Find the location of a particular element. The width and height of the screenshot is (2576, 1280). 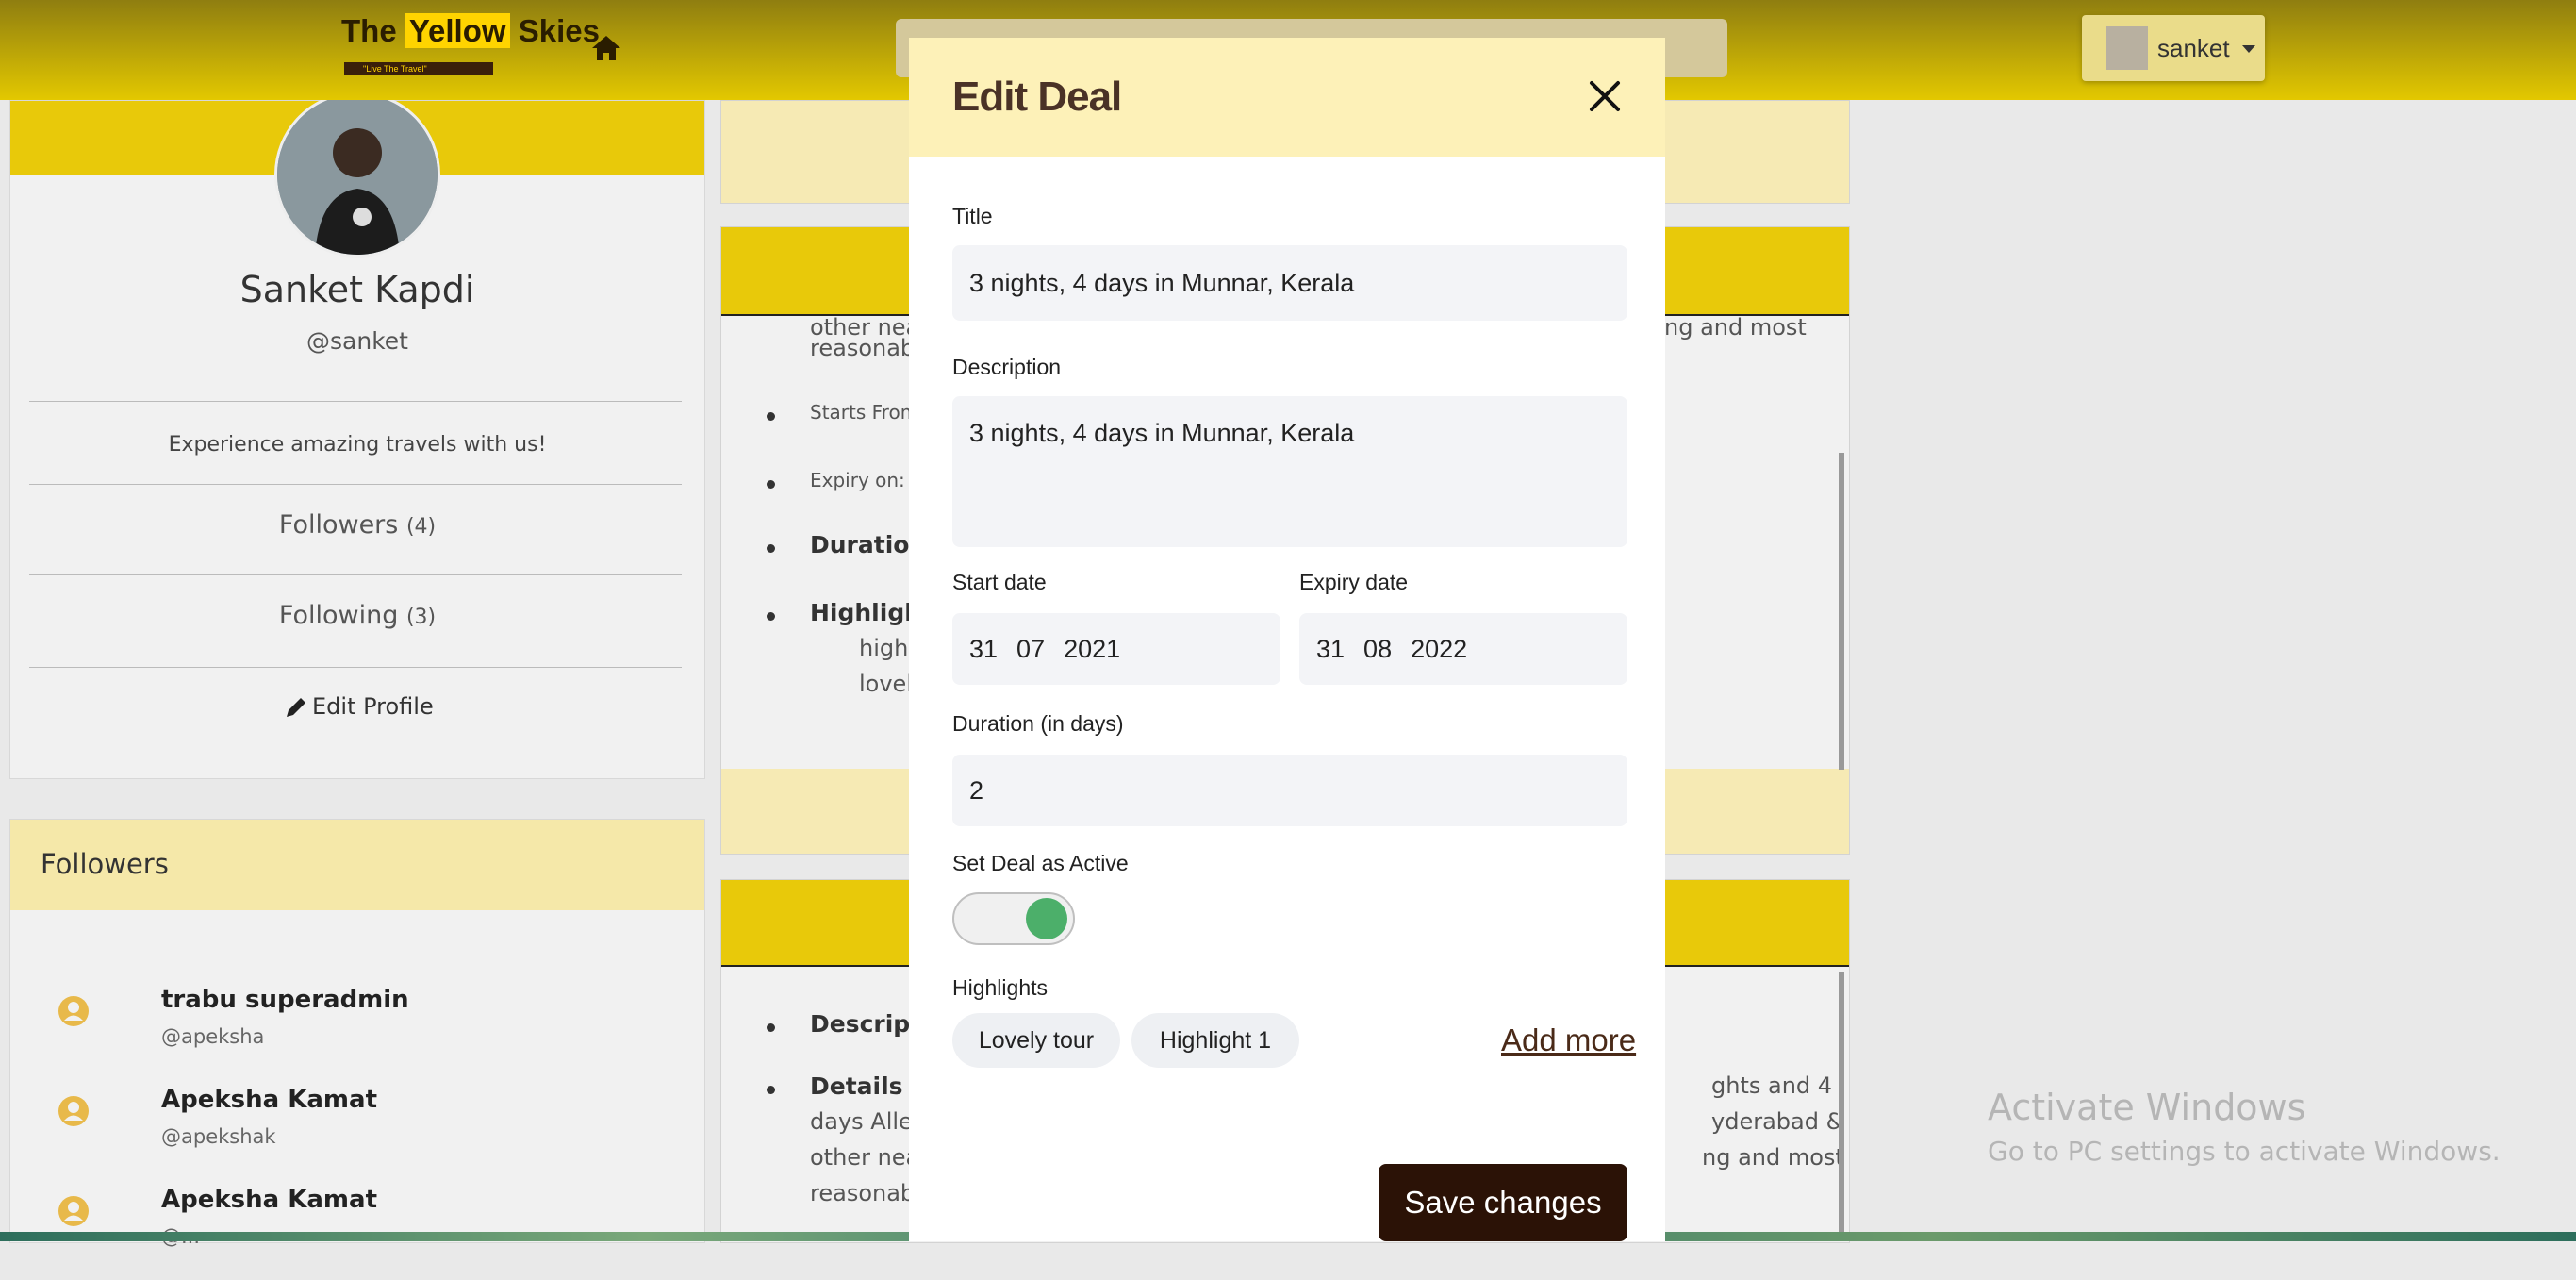

expiry-date-month: 08 is located at coordinates (1378, 648).